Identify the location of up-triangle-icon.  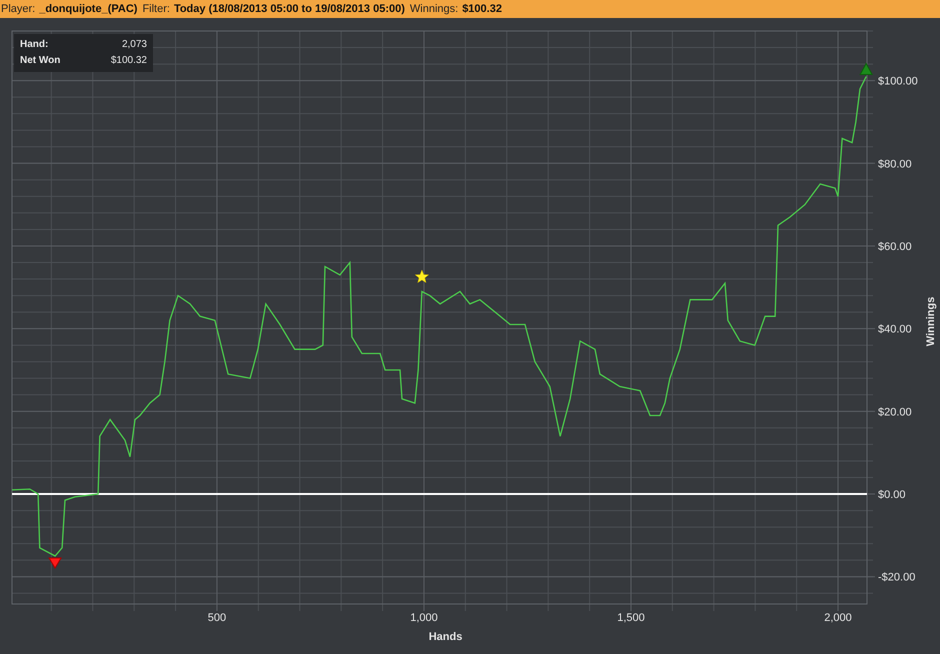
(866, 68).